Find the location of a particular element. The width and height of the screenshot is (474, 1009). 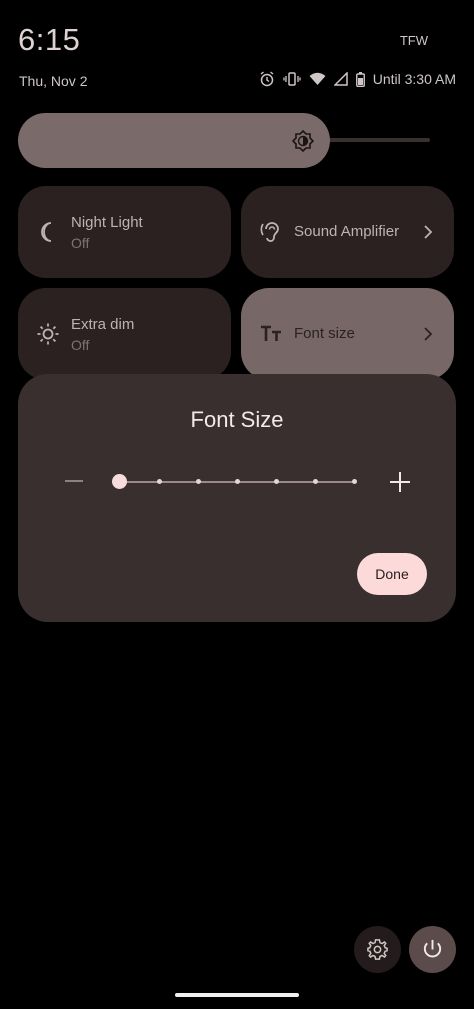

dialog-title: Font Size is located at coordinates (237, 419).